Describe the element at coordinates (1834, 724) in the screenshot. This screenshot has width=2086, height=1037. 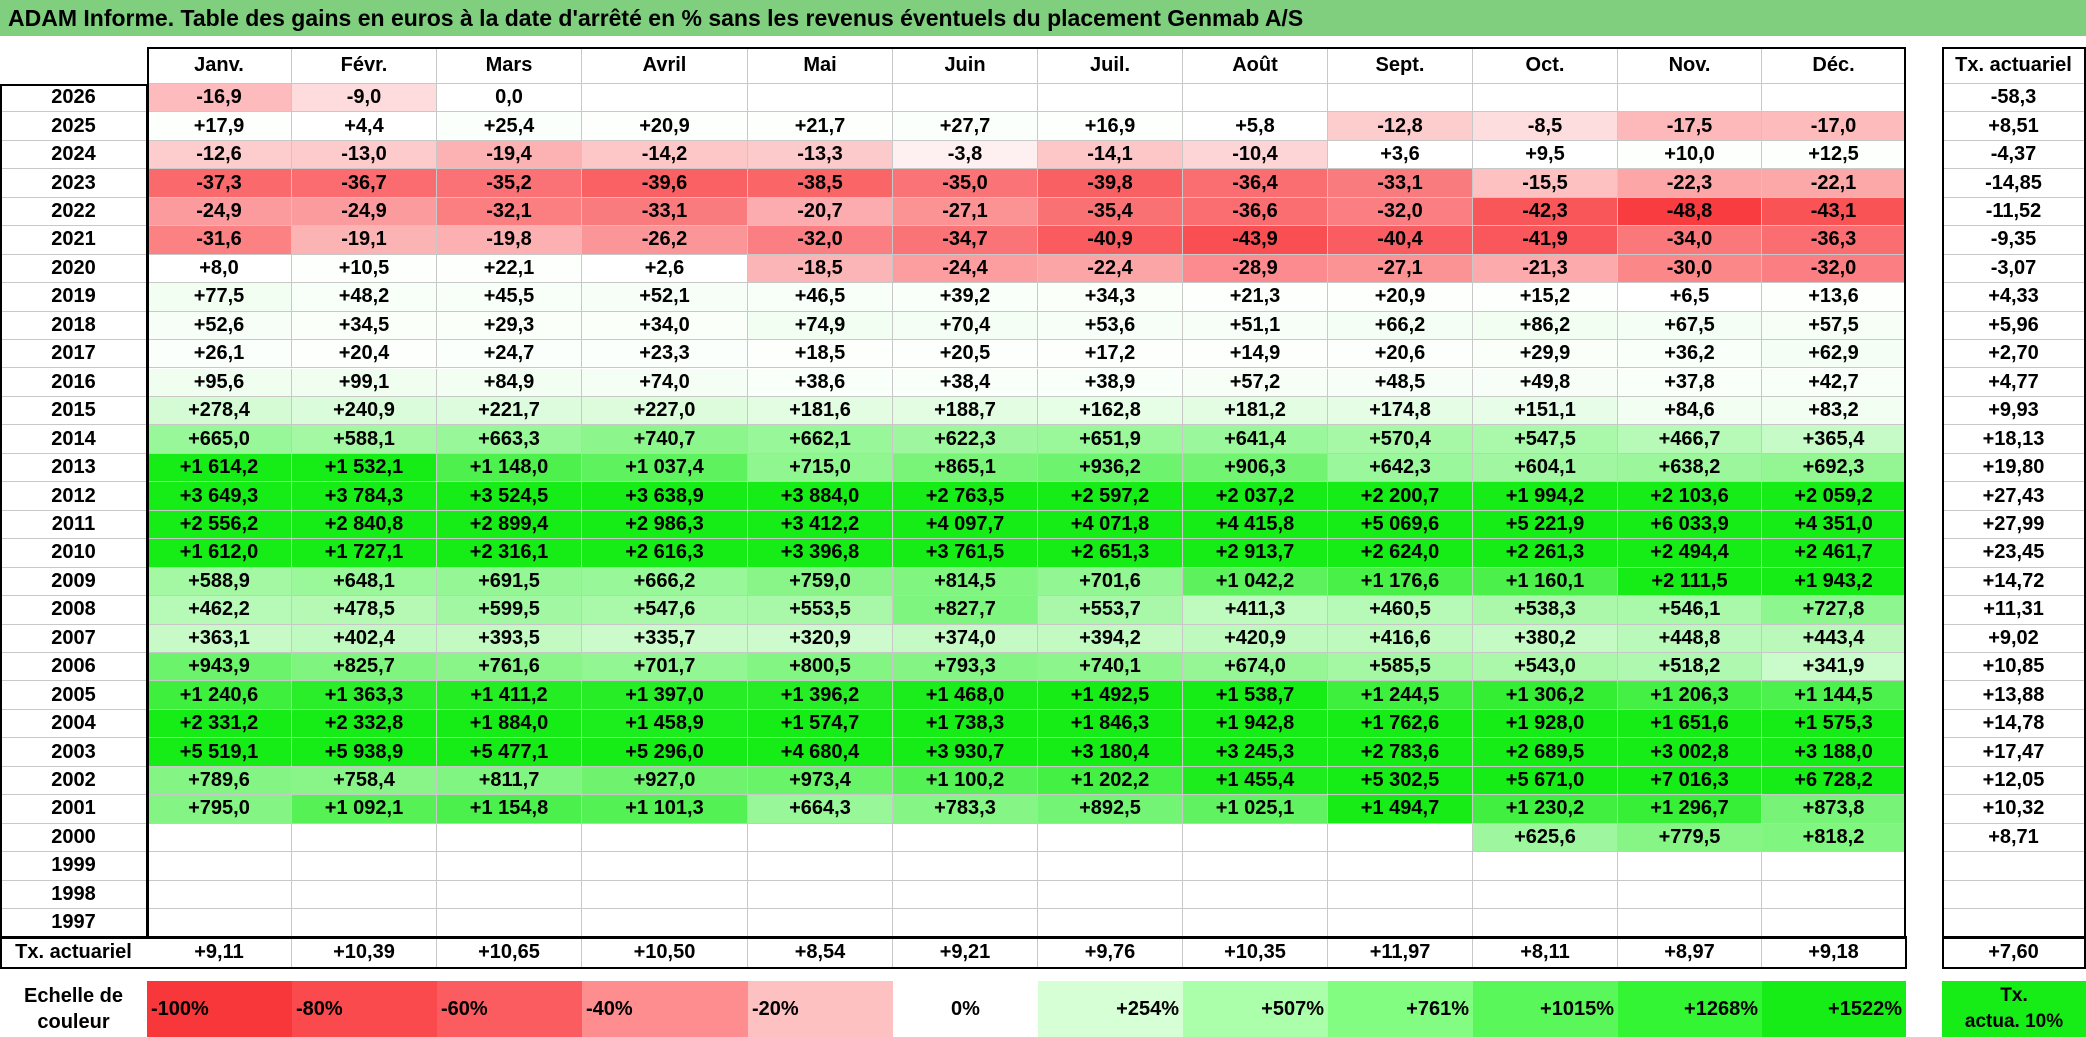
I see `table-cell: +1 575,3` at that location.